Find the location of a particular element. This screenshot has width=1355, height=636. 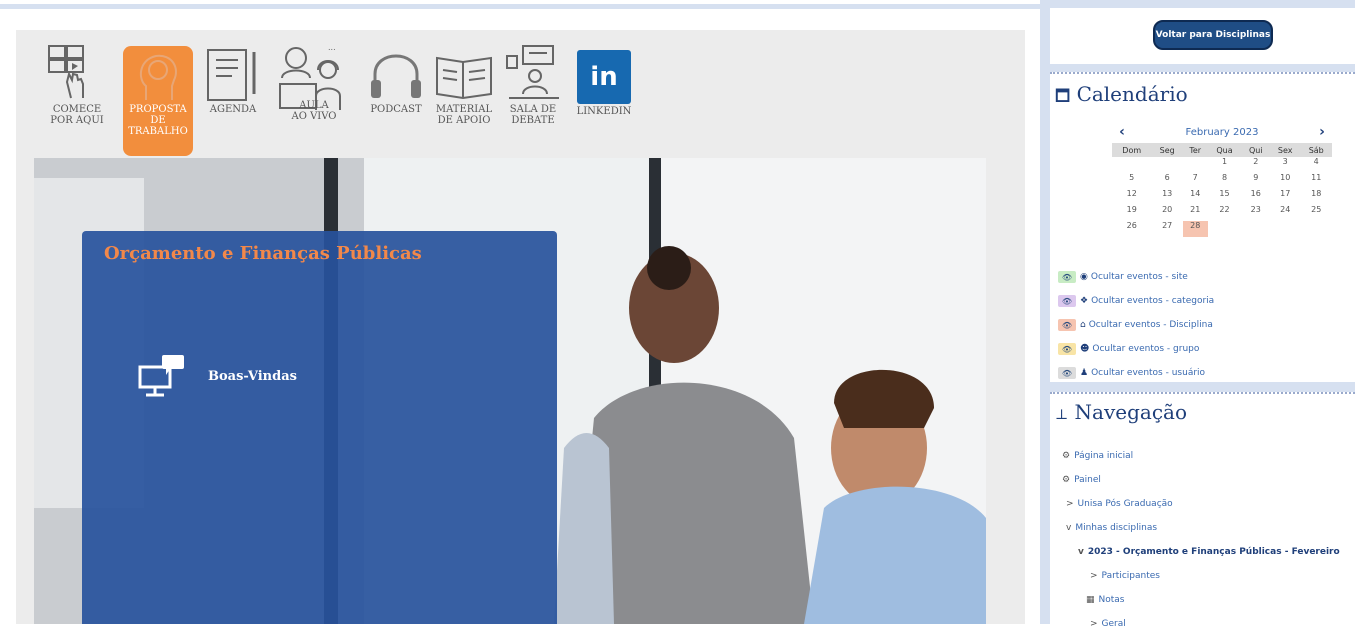

eye-icon: 👁 is located at coordinates (1067, 301).